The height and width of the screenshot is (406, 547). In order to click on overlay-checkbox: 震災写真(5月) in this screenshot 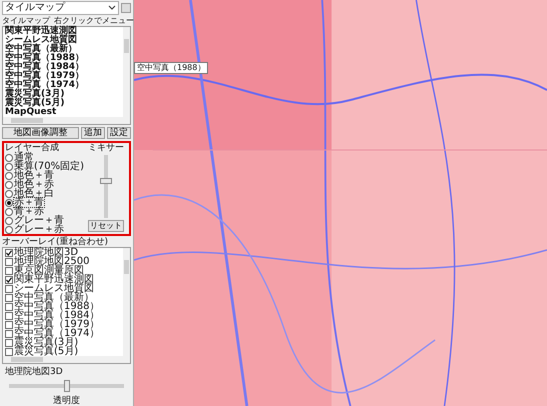, I will do `click(64, 351)`.